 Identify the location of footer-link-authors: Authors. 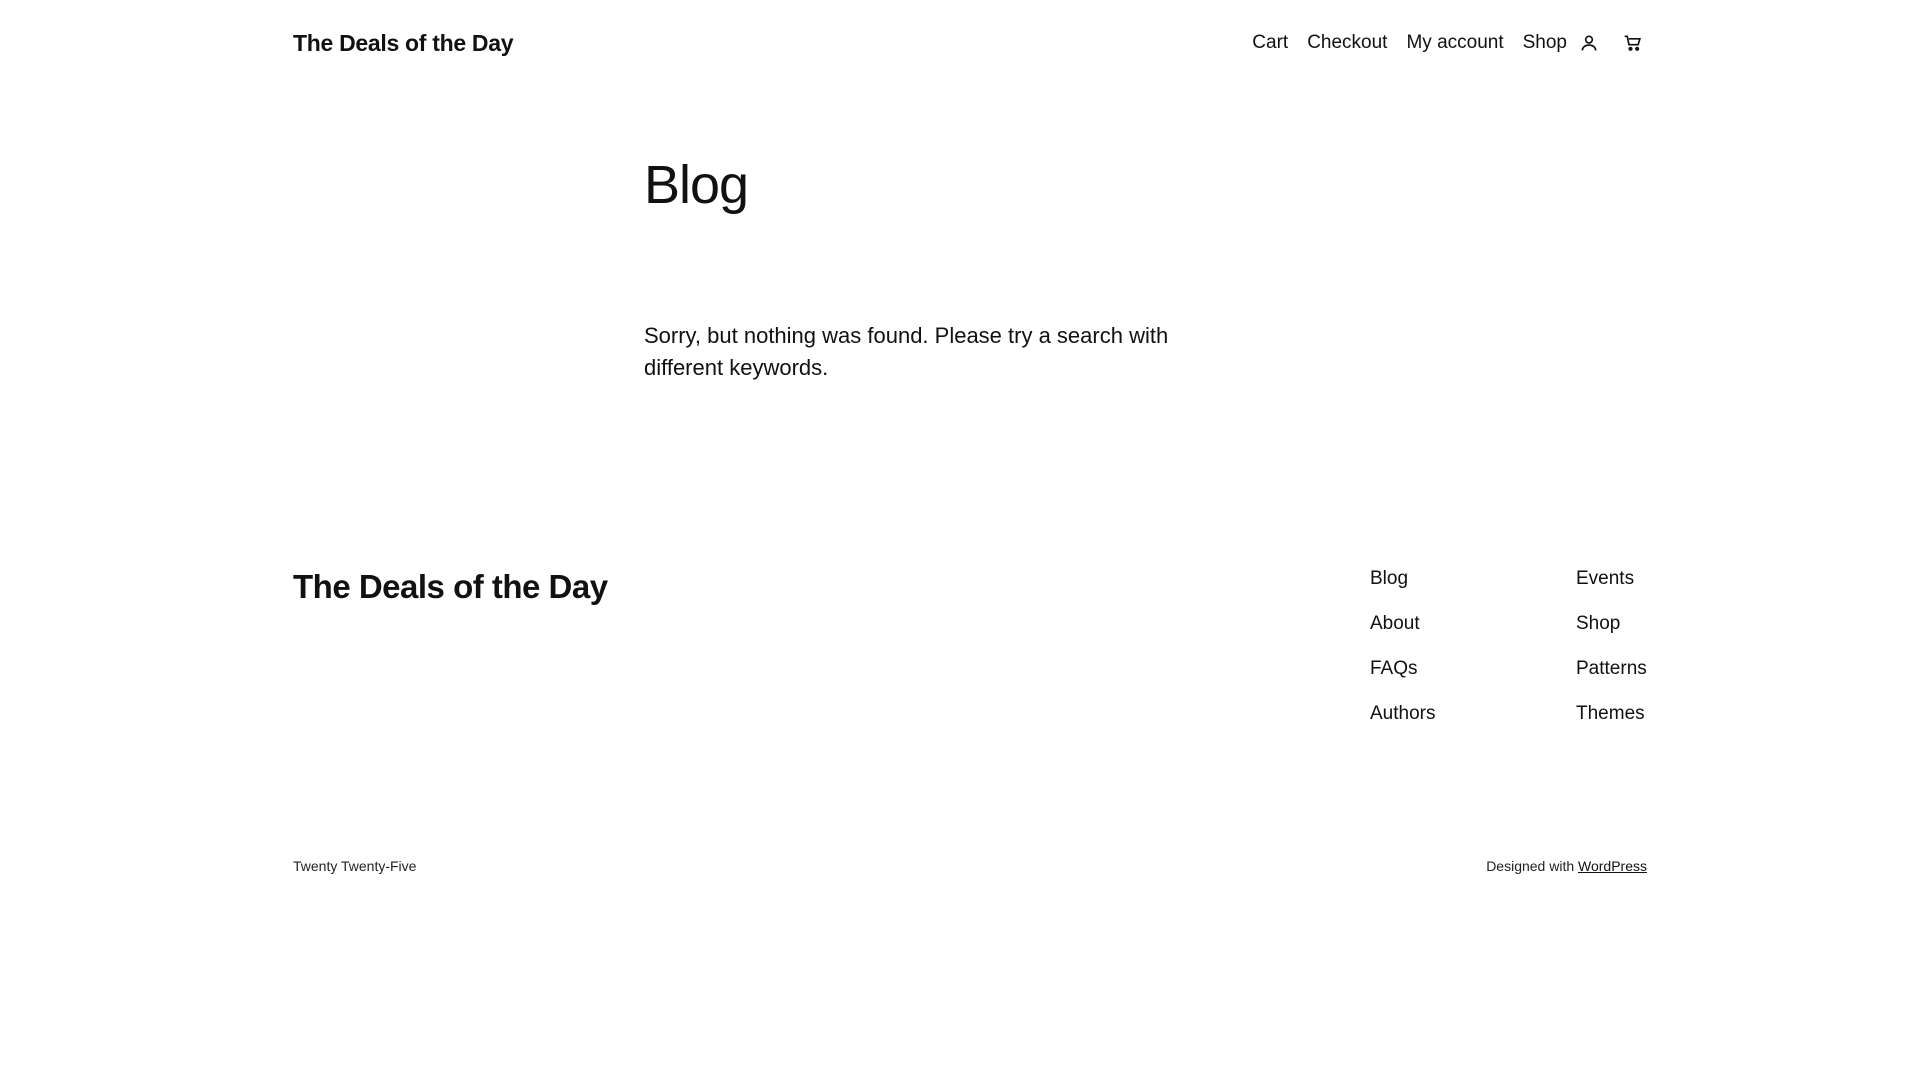
(1402, 714).